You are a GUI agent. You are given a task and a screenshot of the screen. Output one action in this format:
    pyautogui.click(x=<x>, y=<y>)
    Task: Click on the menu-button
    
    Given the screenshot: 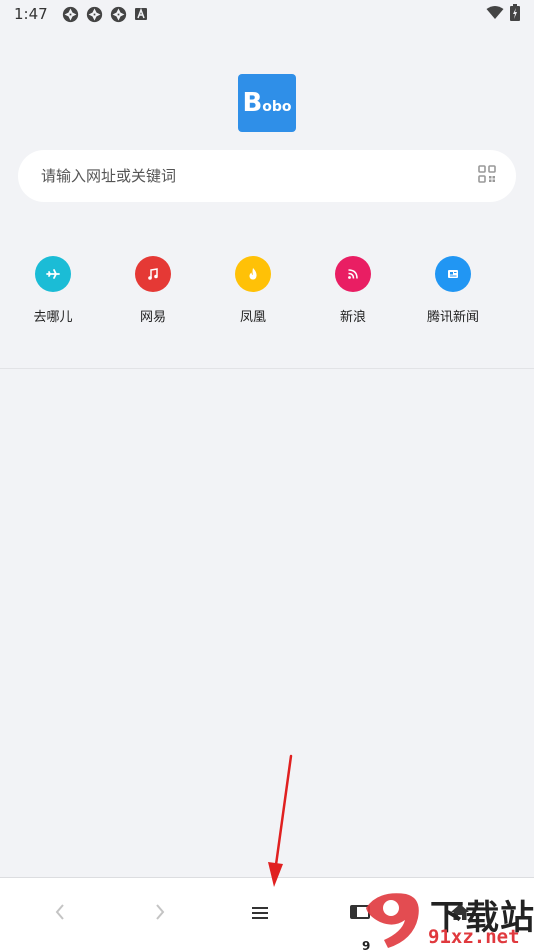 What is the action you would take?
    pyautogui.click(x=260, y=914)
    